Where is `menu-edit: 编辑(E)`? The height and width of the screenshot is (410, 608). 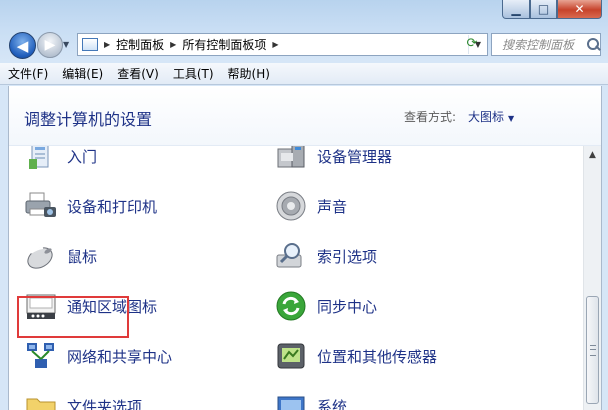
menu-edit: 编辑(E) is located at coordinates (82, 73).